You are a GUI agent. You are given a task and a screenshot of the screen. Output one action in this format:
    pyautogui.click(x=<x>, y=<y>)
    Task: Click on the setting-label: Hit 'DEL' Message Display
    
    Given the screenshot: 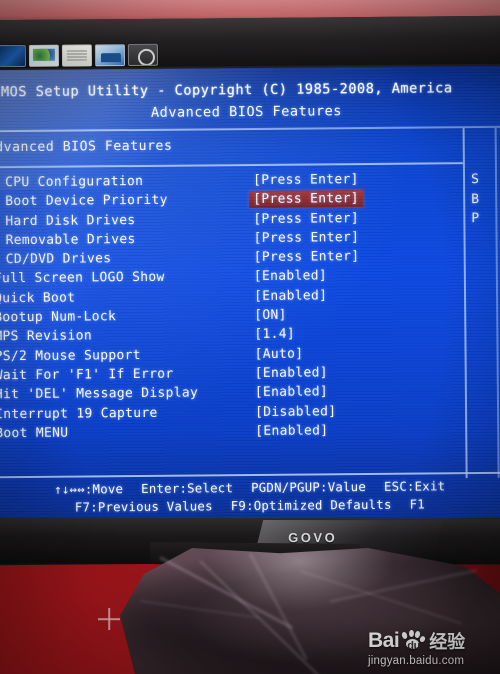 What is the action you would take?
    pyautogui.click(x=99, y=394)
    